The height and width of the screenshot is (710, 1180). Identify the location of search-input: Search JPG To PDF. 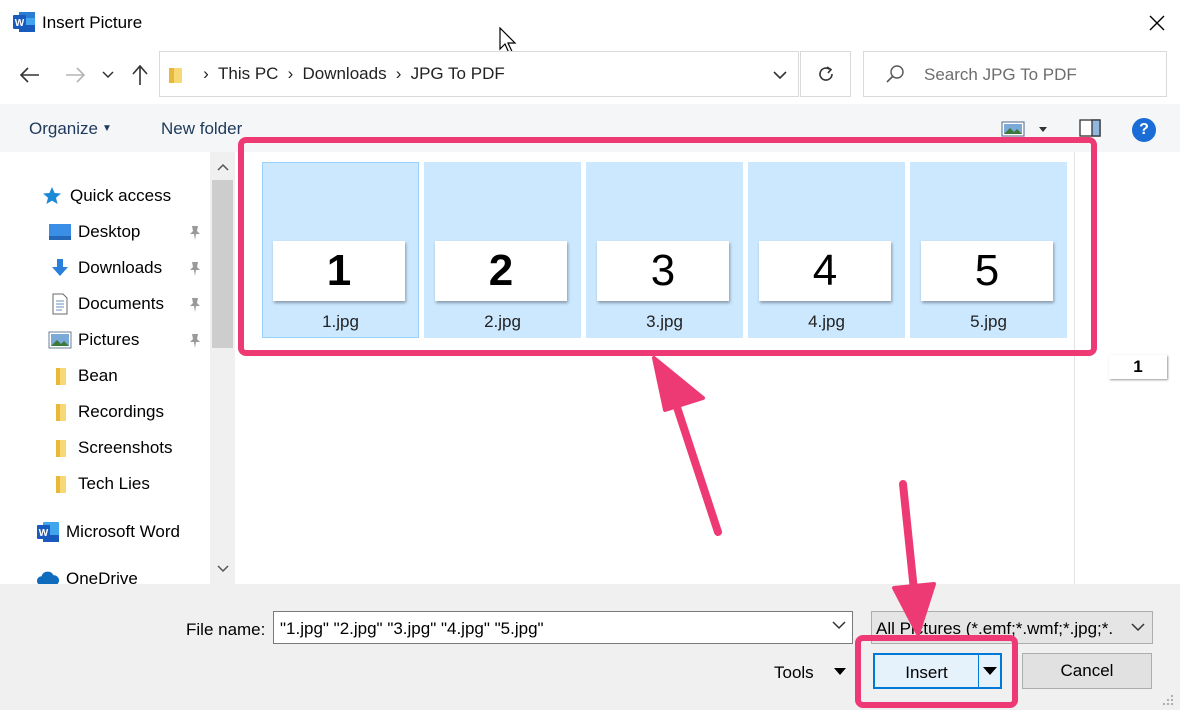
(1000, 75).